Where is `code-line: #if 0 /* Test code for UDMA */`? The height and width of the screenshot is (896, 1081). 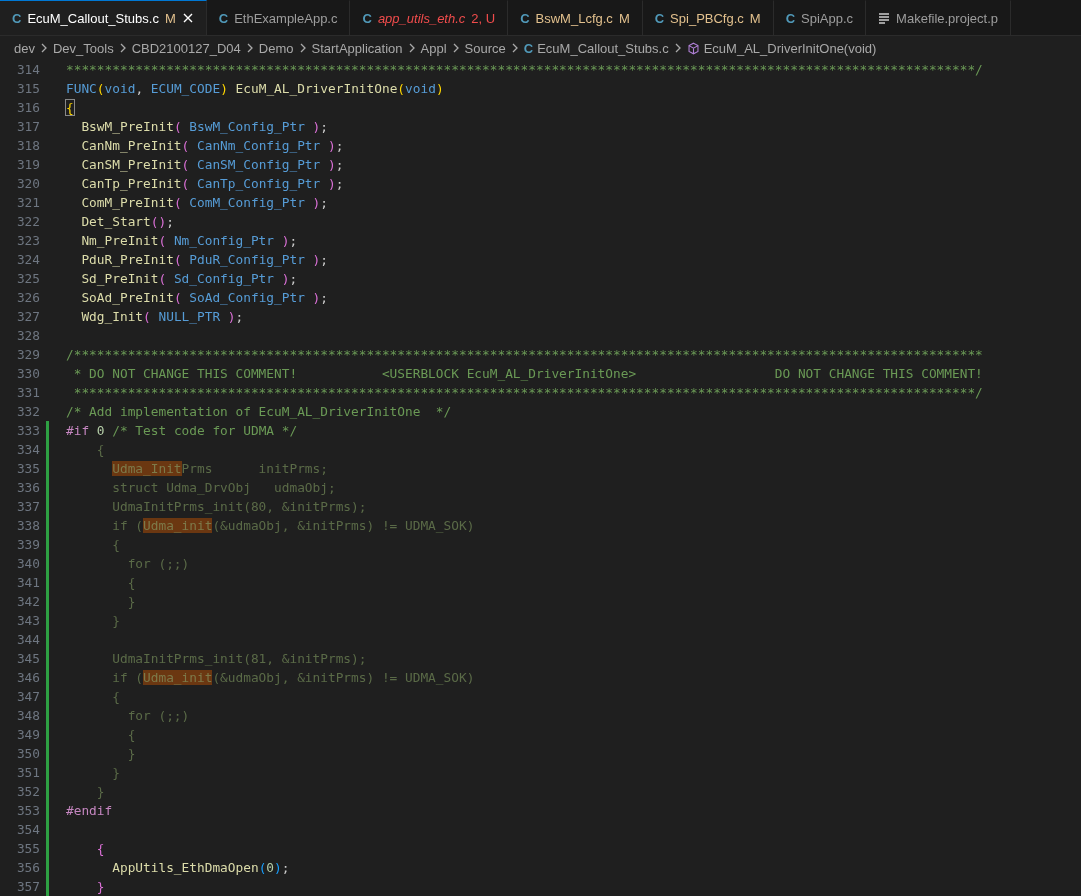 code-line: #if 0 /* Test code for UDMA */ is located at coordinates (182, 430).